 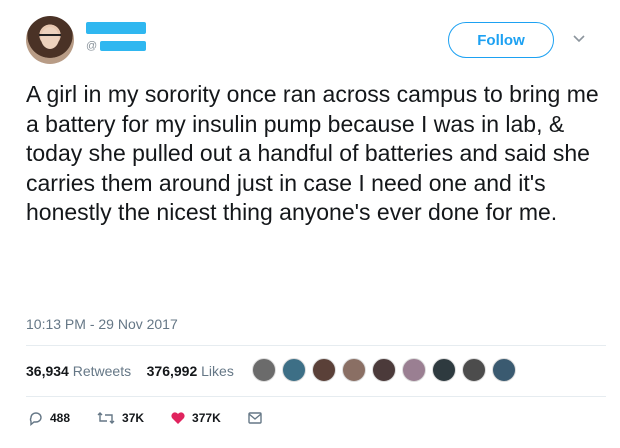 What do you see at coordinates (47, 371) in the screenshot?
I see `retweets-count: 36,934` at bounding box center [47, 371].